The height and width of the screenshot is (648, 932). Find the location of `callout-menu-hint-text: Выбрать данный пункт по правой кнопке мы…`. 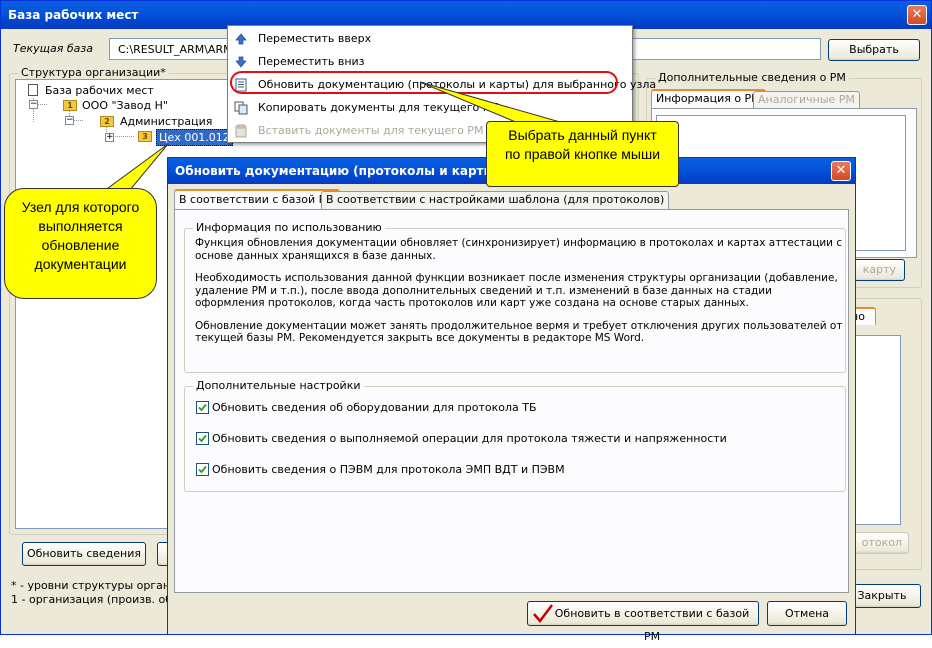

callout-menu-hint-text: Выбрать данный пункт по правой кнопке мы… is located at coordinates (582, 144).